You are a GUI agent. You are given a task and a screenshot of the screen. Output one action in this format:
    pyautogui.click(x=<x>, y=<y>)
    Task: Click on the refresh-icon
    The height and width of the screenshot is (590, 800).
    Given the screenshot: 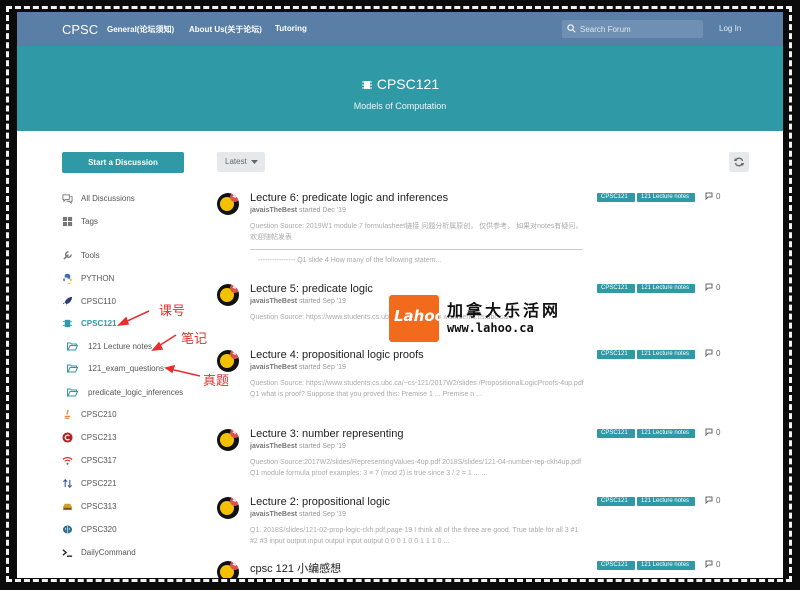 What is the action you would take?
    pyautogui.click(x=739, y=162)
    